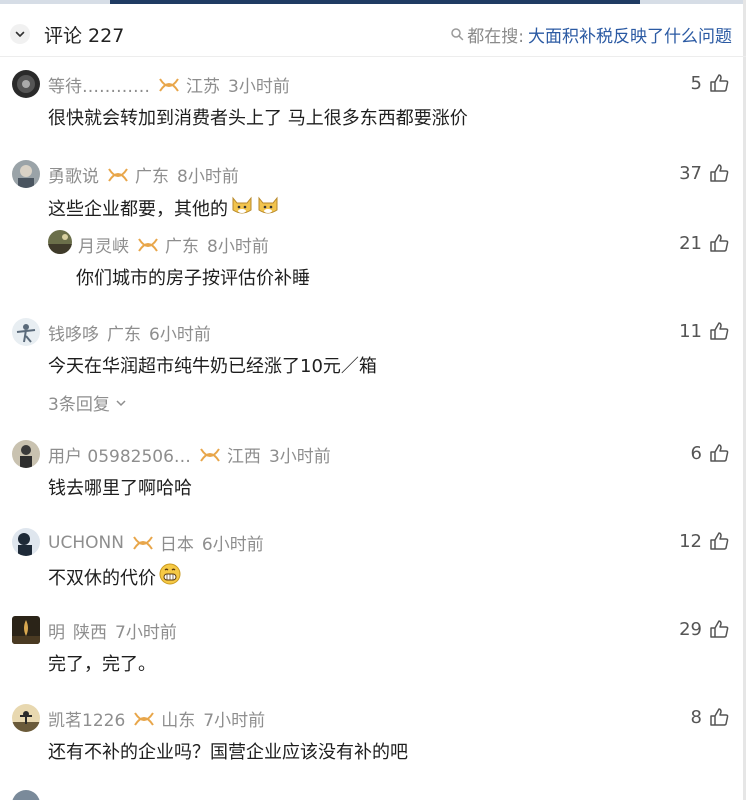 This screenshot has width=746, height=800. I want to click on comment-text: 这些企业都要，其他的, so click(138, 209).